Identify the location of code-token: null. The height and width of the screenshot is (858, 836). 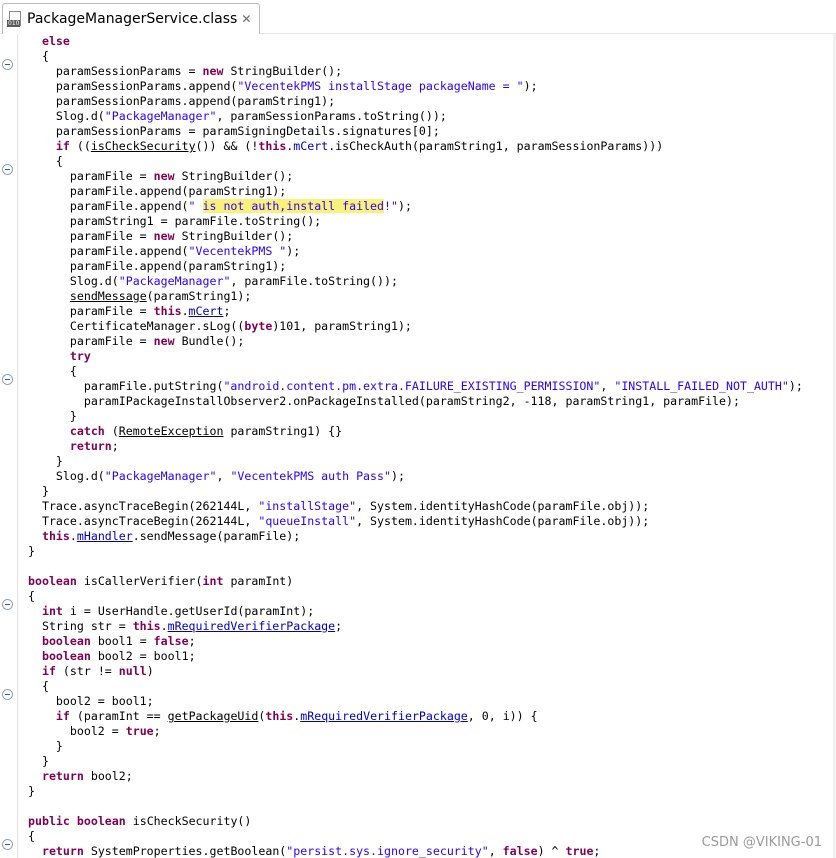
(132, 671).